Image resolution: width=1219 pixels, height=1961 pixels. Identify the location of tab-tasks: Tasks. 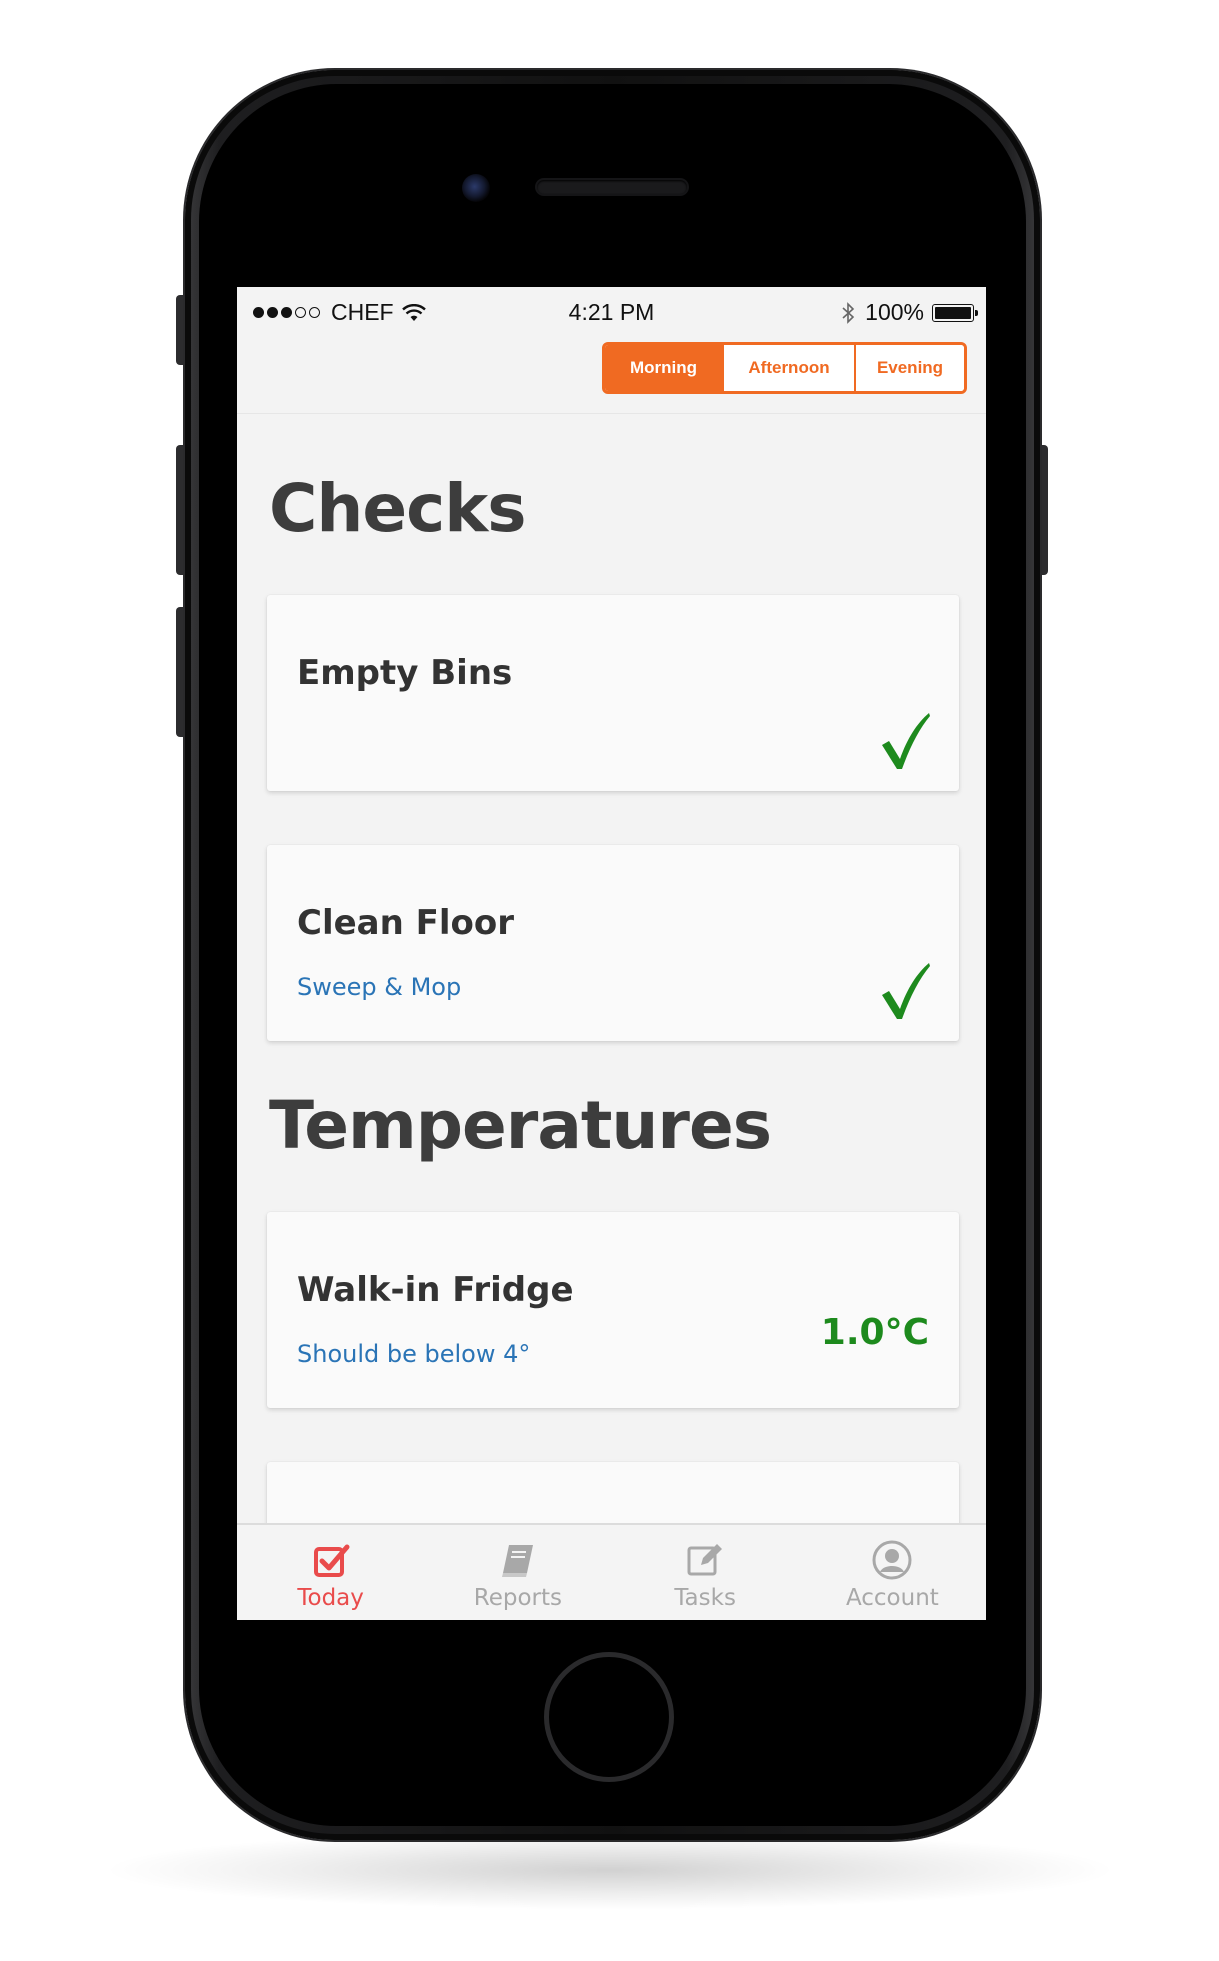
(705, 1572).